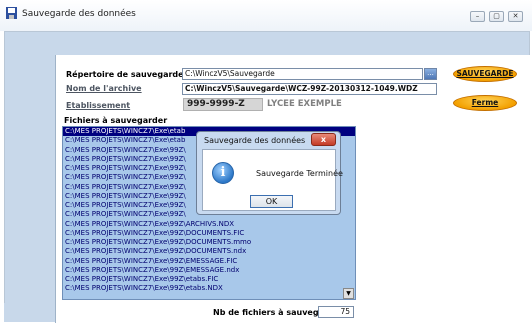  Describe the element at coordinates (29, 312) in the screenshot. I see `frame-bottom-strip` at that location.